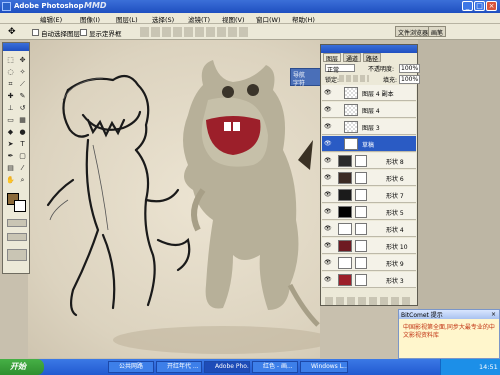  What do you see at coordinates (395, 230) in the screenshot?
I see `layer-name: 形状 4` at bounding box center [395, 230].